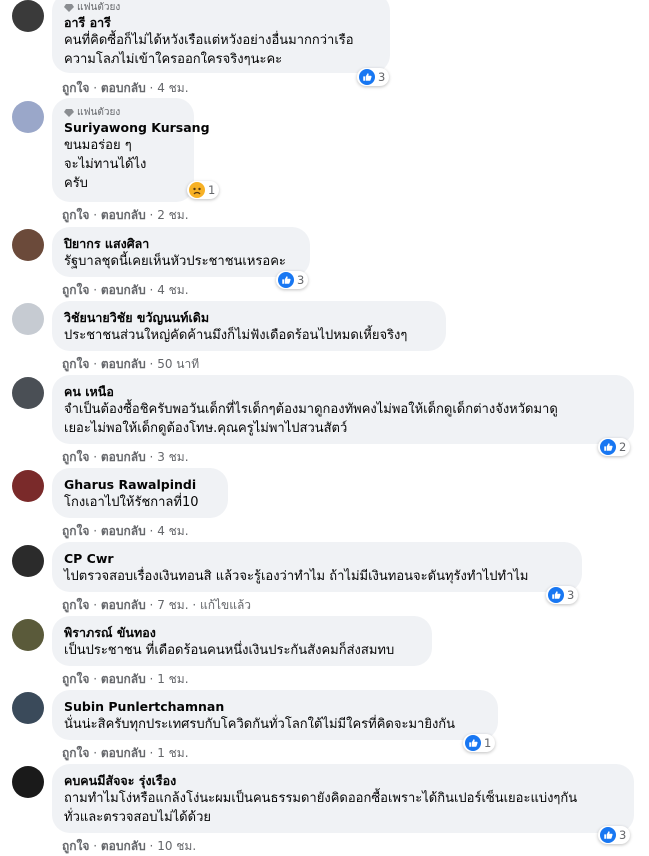  I want to click on comment-author: Gharus Rawalpindi, so click(140, 484).